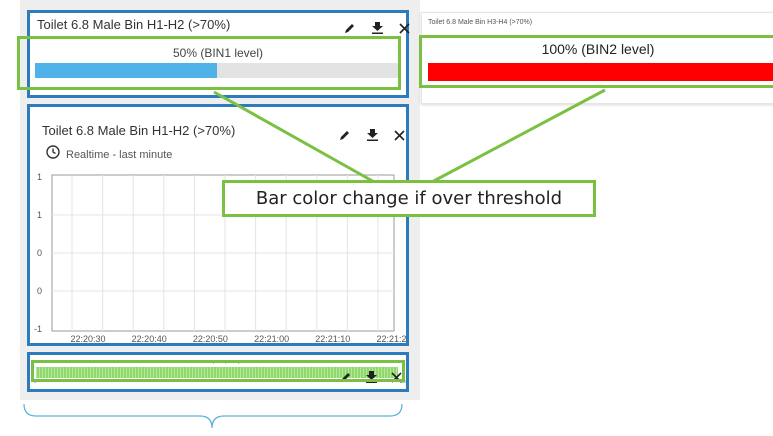 The image size is (773, 436). What do you see at coordinates (213, 416) in the screenshot?
I see `bottom-bracket` at bounding box center [213, 416].